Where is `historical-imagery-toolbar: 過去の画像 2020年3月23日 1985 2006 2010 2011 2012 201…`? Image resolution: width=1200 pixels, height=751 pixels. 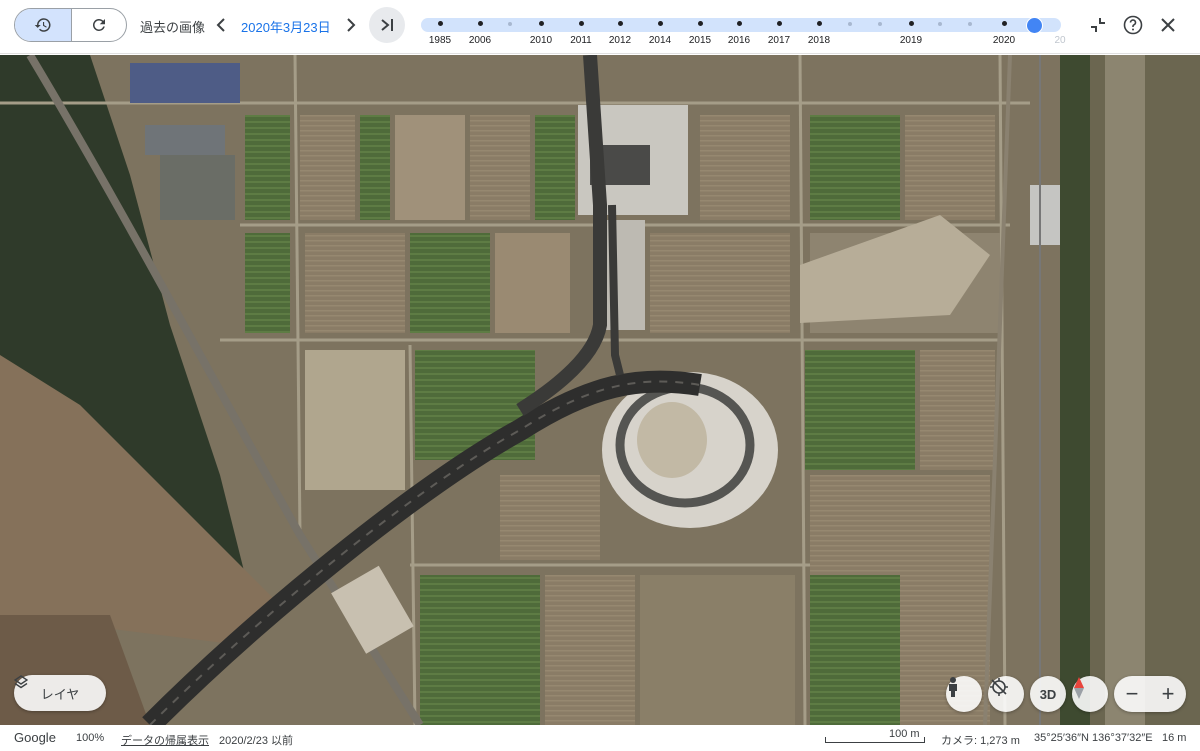
historical-imagery-toolbar: 過去の画像 2020年3月23日 1985 2006 2010 2011 2012 201… is located at coordinates (600, 27).